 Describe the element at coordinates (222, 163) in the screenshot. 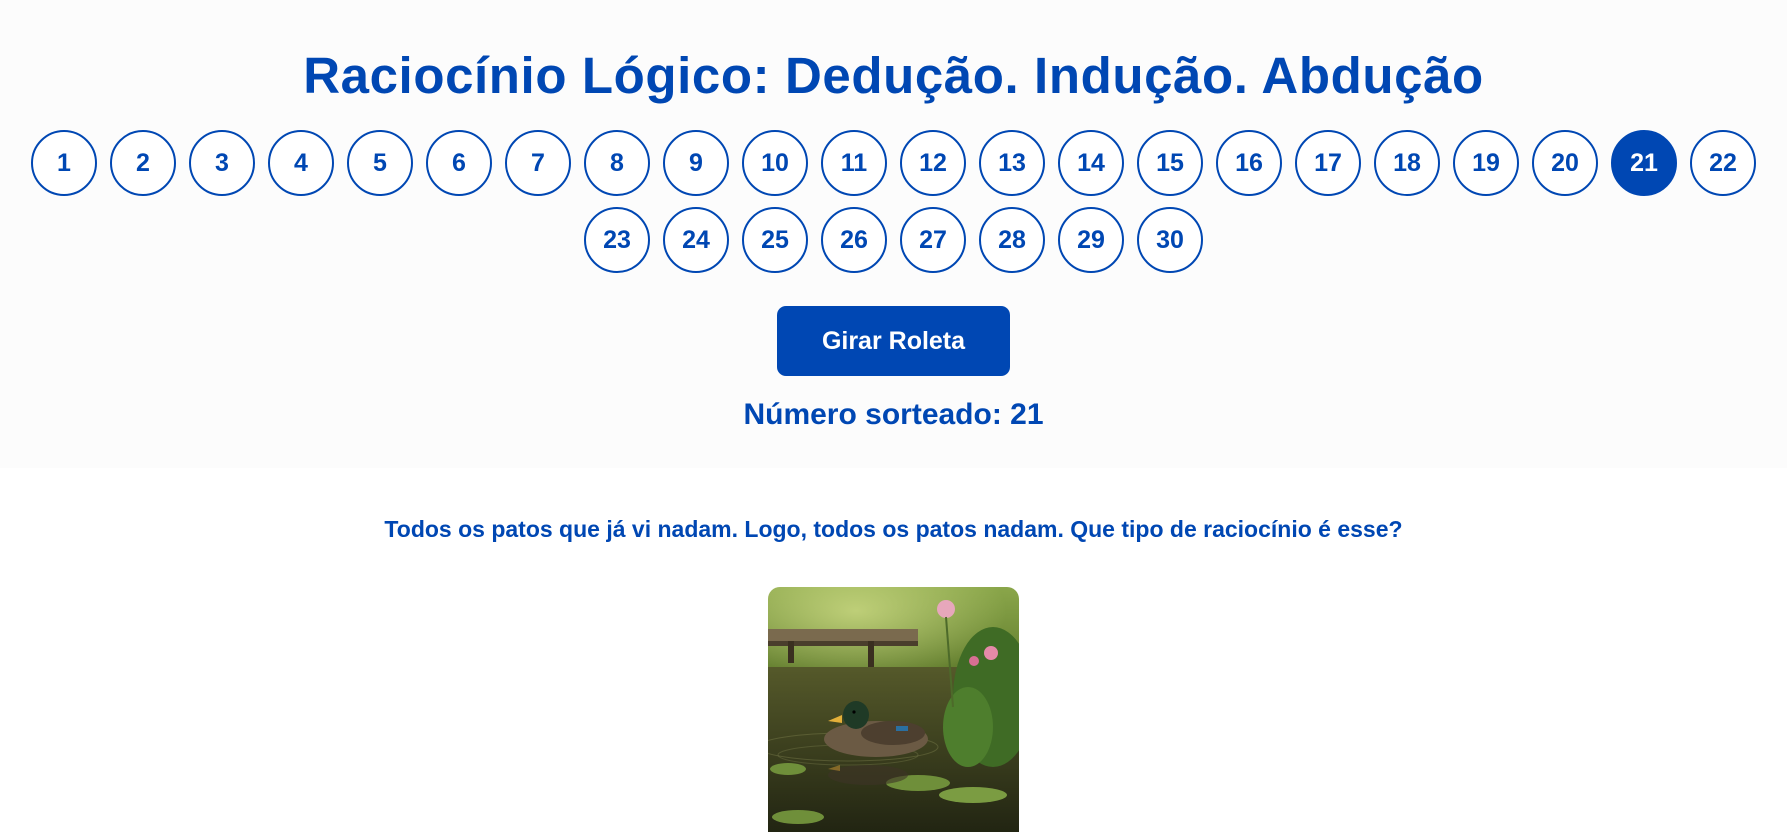

I see `number-option-3: 3` at that location.